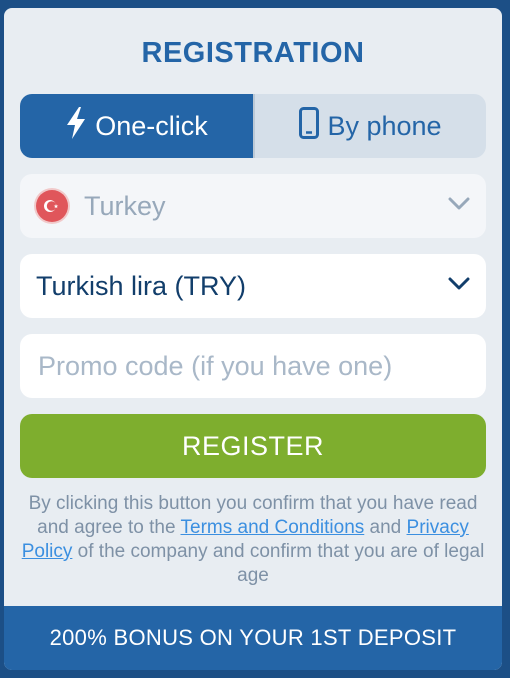 Image resolution: width=510 pixels, height=678 pixels. I want to click on turkey-flag-icon, so click(52, 206).